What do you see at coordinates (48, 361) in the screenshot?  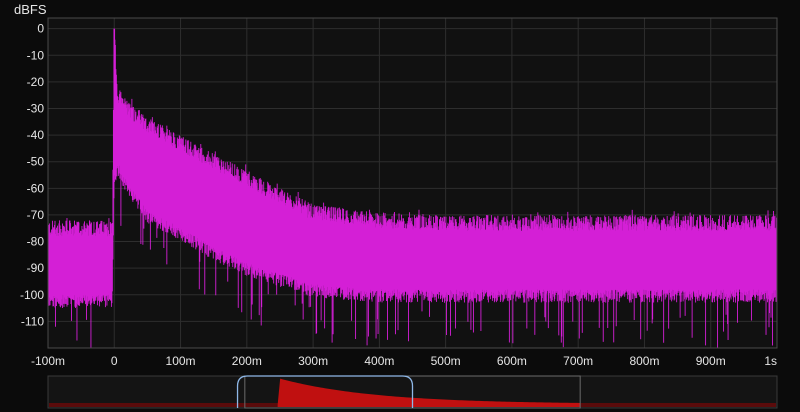 I see `x-tick-label: -100m` at bounding box center [48, 361].